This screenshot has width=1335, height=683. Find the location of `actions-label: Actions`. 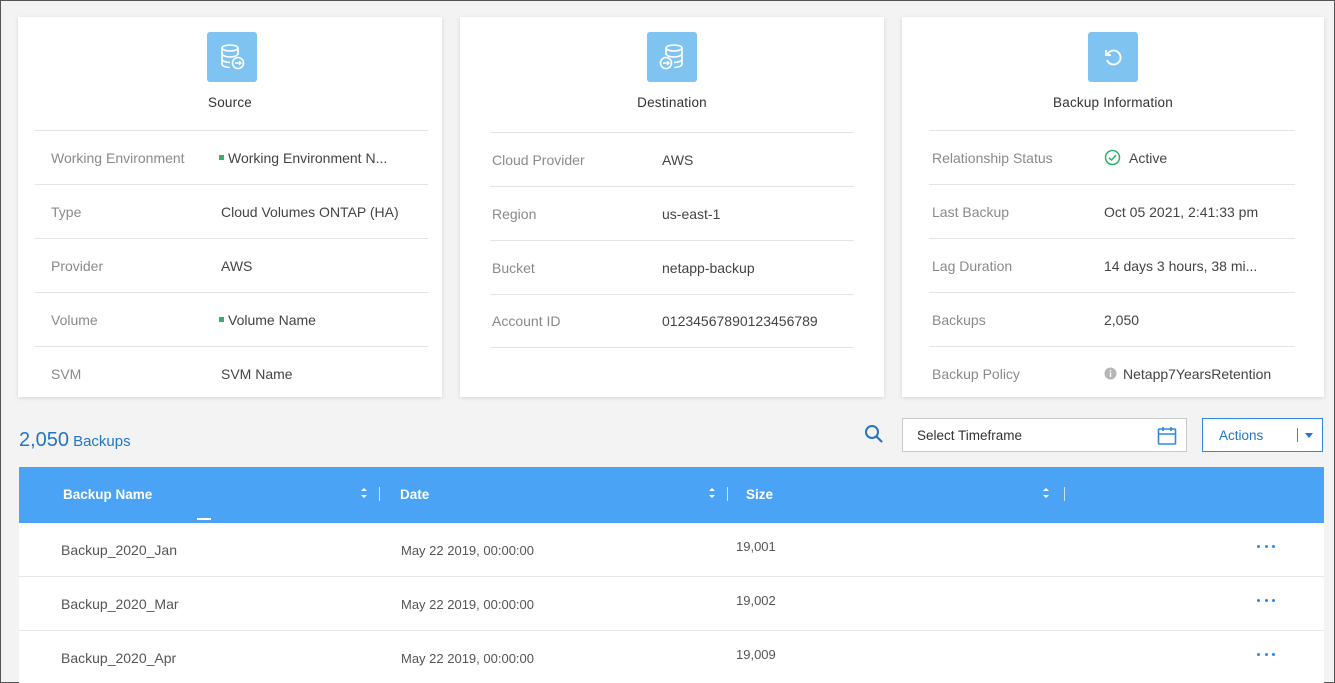

actions-label: Actions is located at coordinates (1241, 435).